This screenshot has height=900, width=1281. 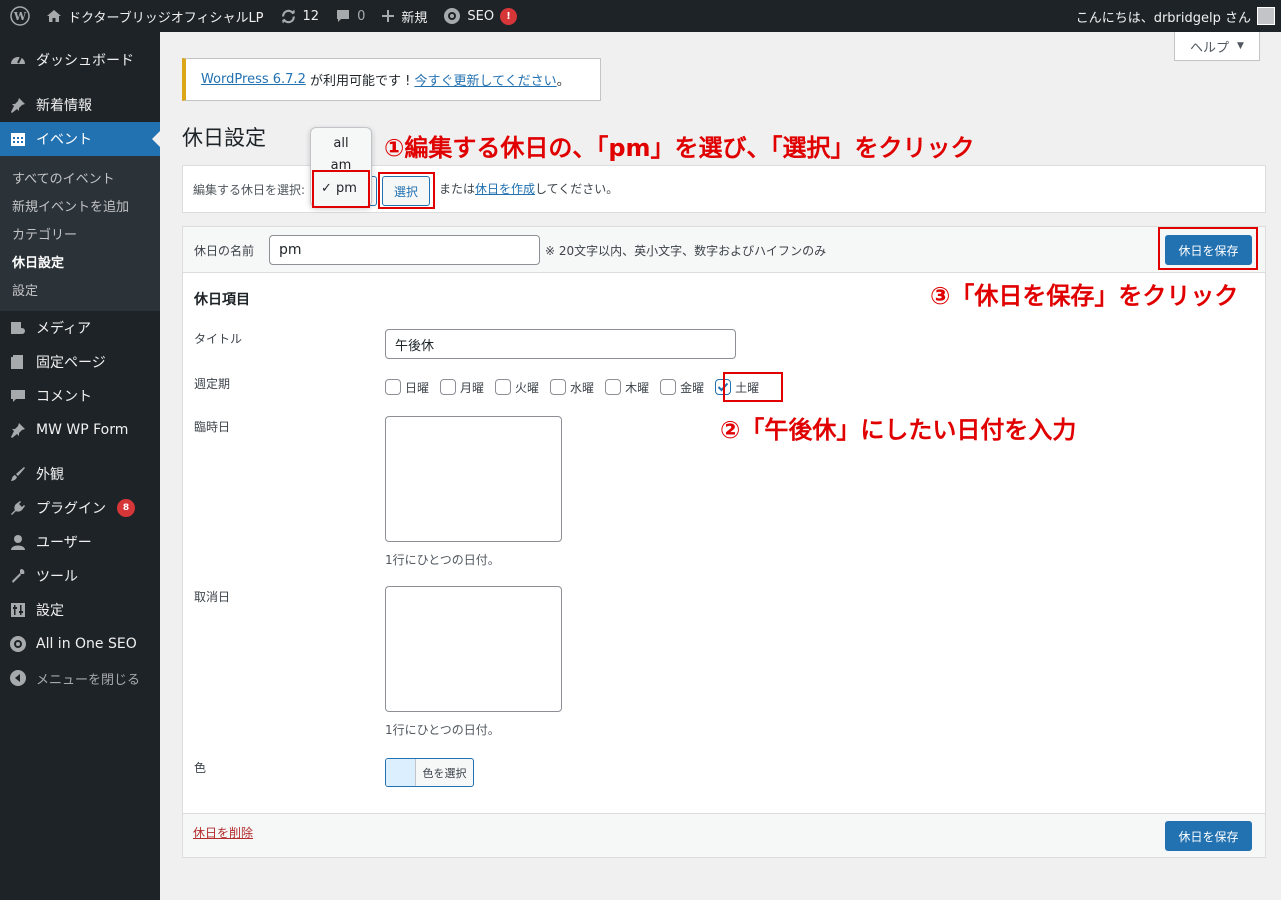 I want to click on menu-mwform-label: MW WP Form, so click(x=82, y=430).